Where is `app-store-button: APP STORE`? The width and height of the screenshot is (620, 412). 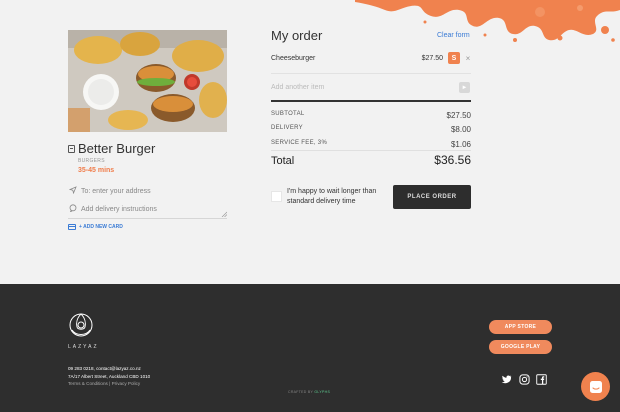 app-store-button: APP STORE is located at coordinates (520, 327).